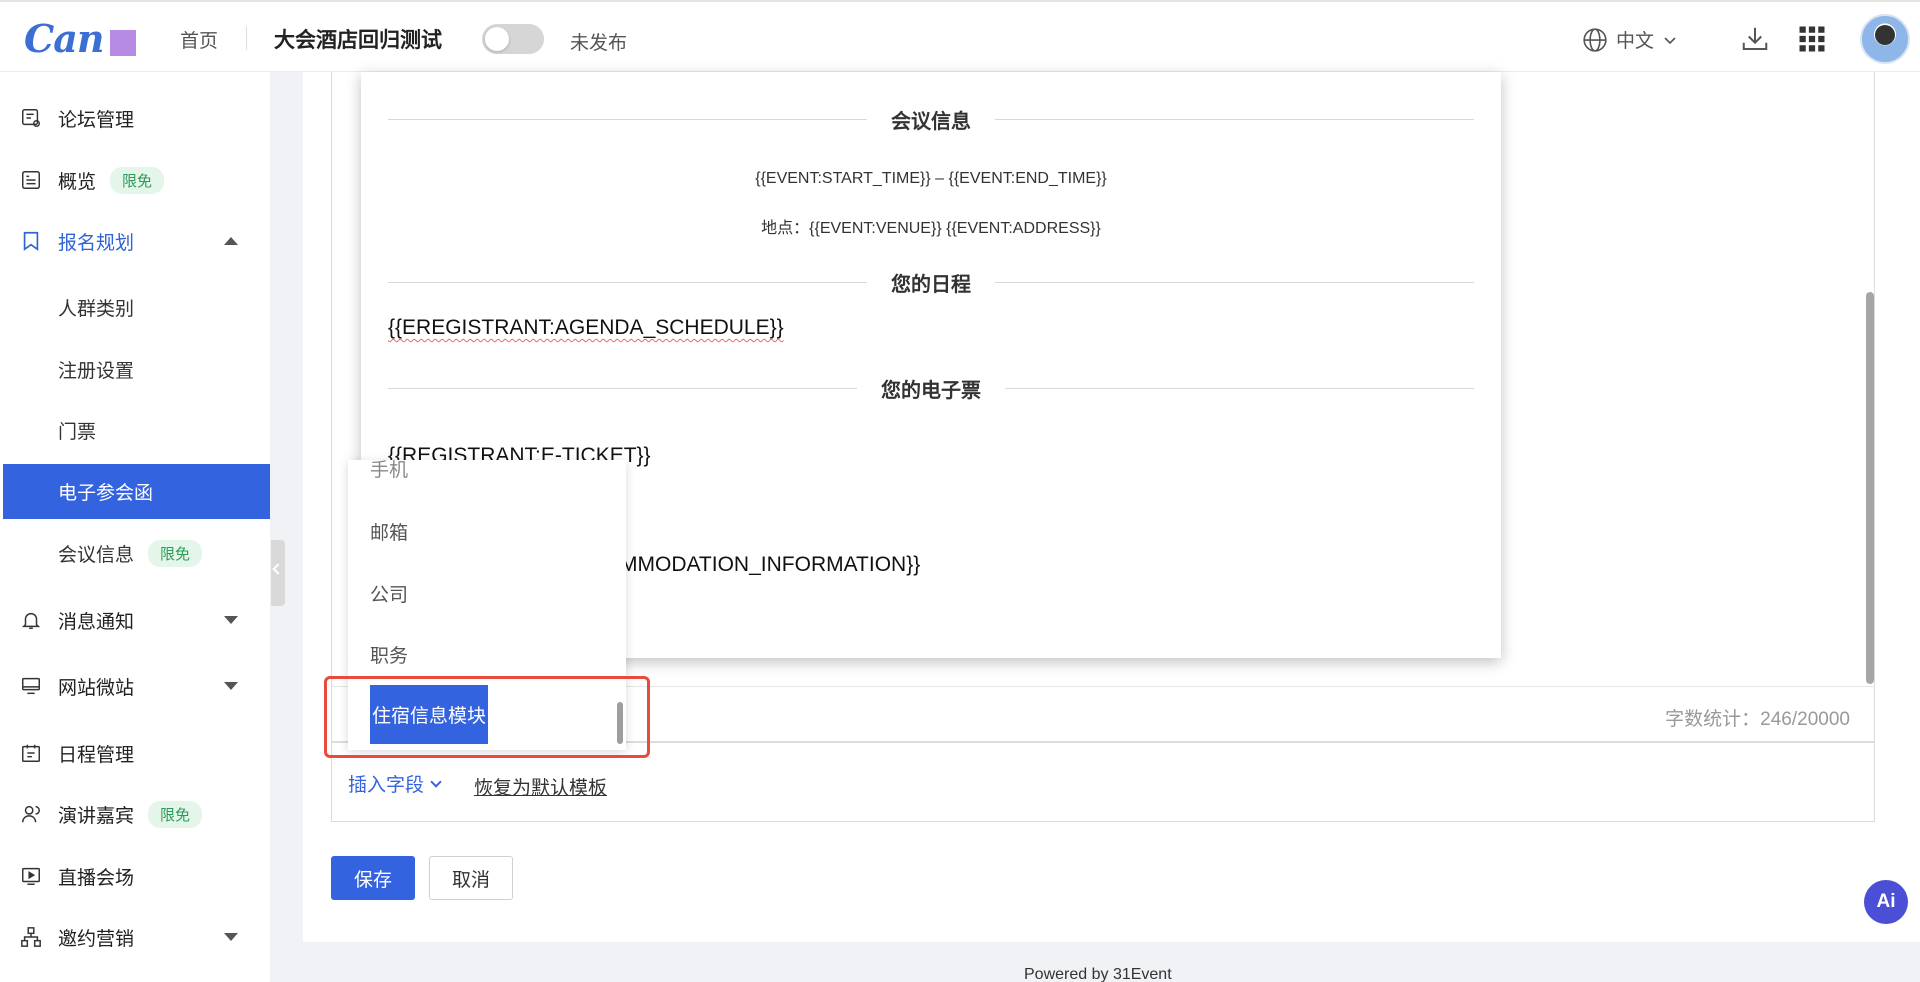 This screenshot has height=982, width=1920. What do you see at coordinates (199, 39) in the screenshot?
I see `home-link: 首页` at bounding box center [199, 39].